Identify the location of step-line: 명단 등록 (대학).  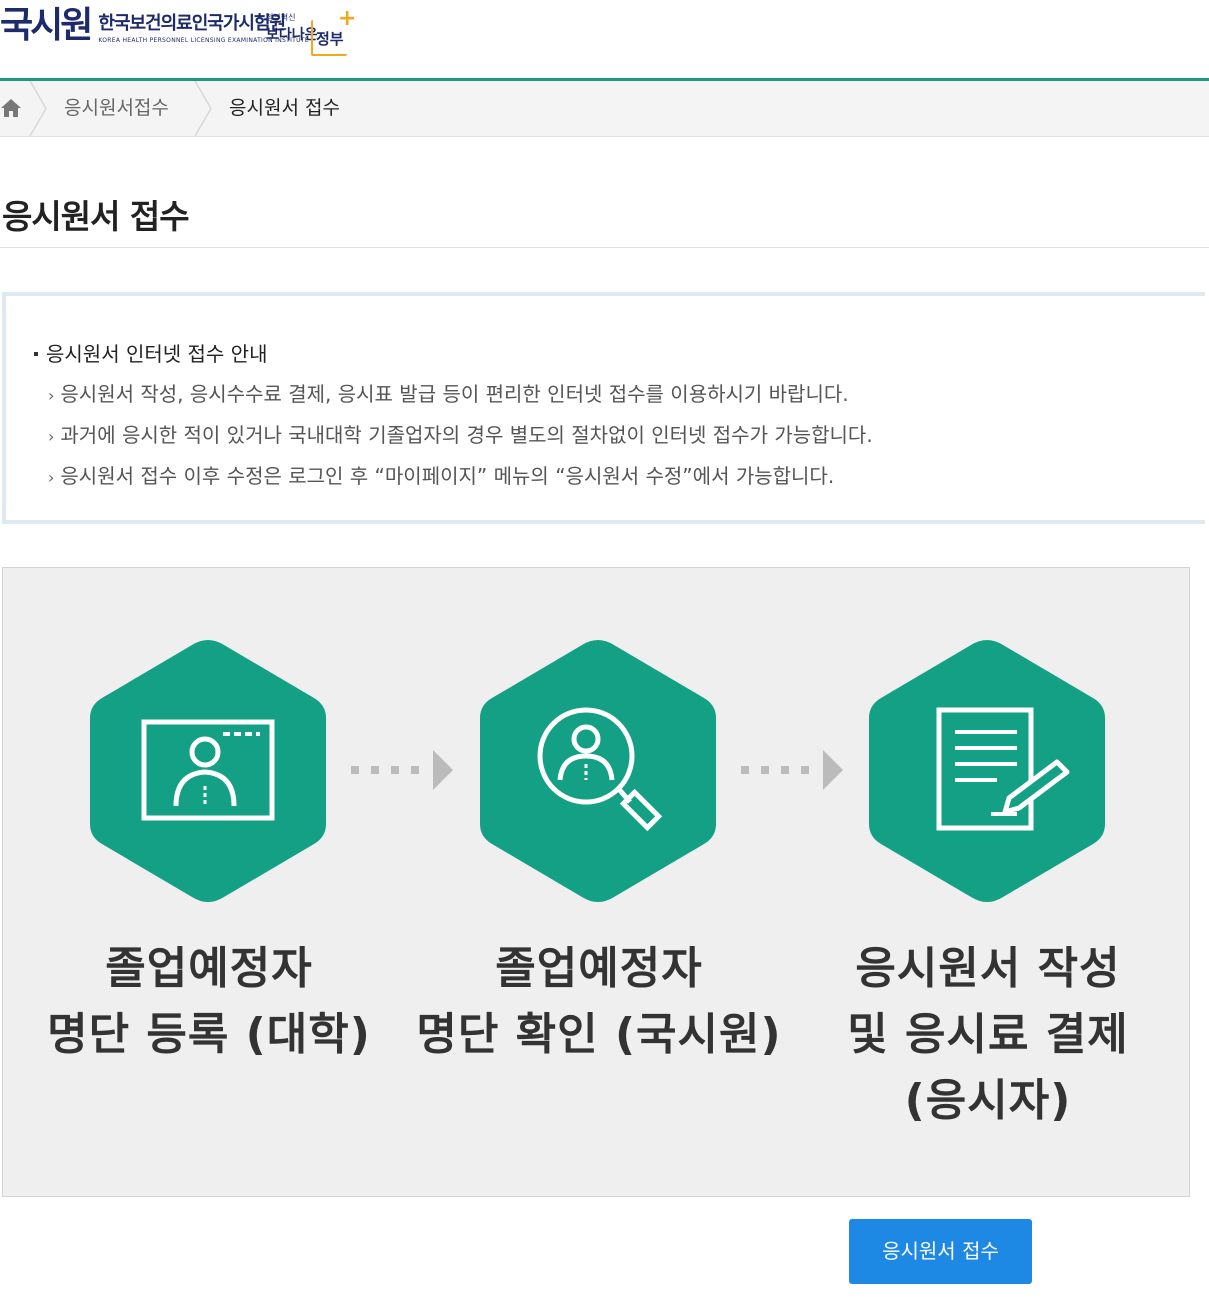
(209, 1034).